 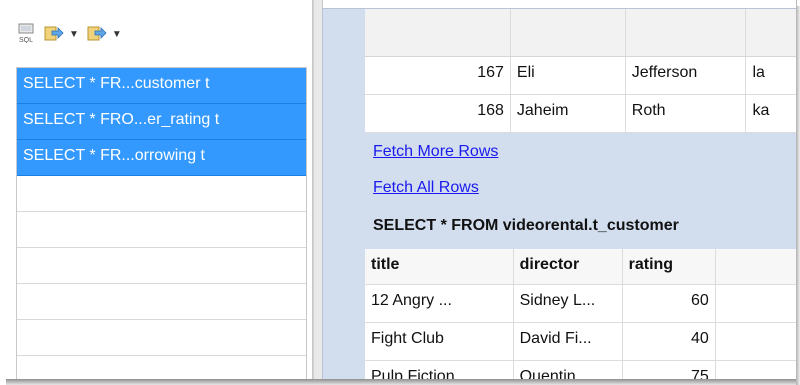 I want to click on table-row: Pulp Fiction Quentin ... 75, so click(x=580, y=370).